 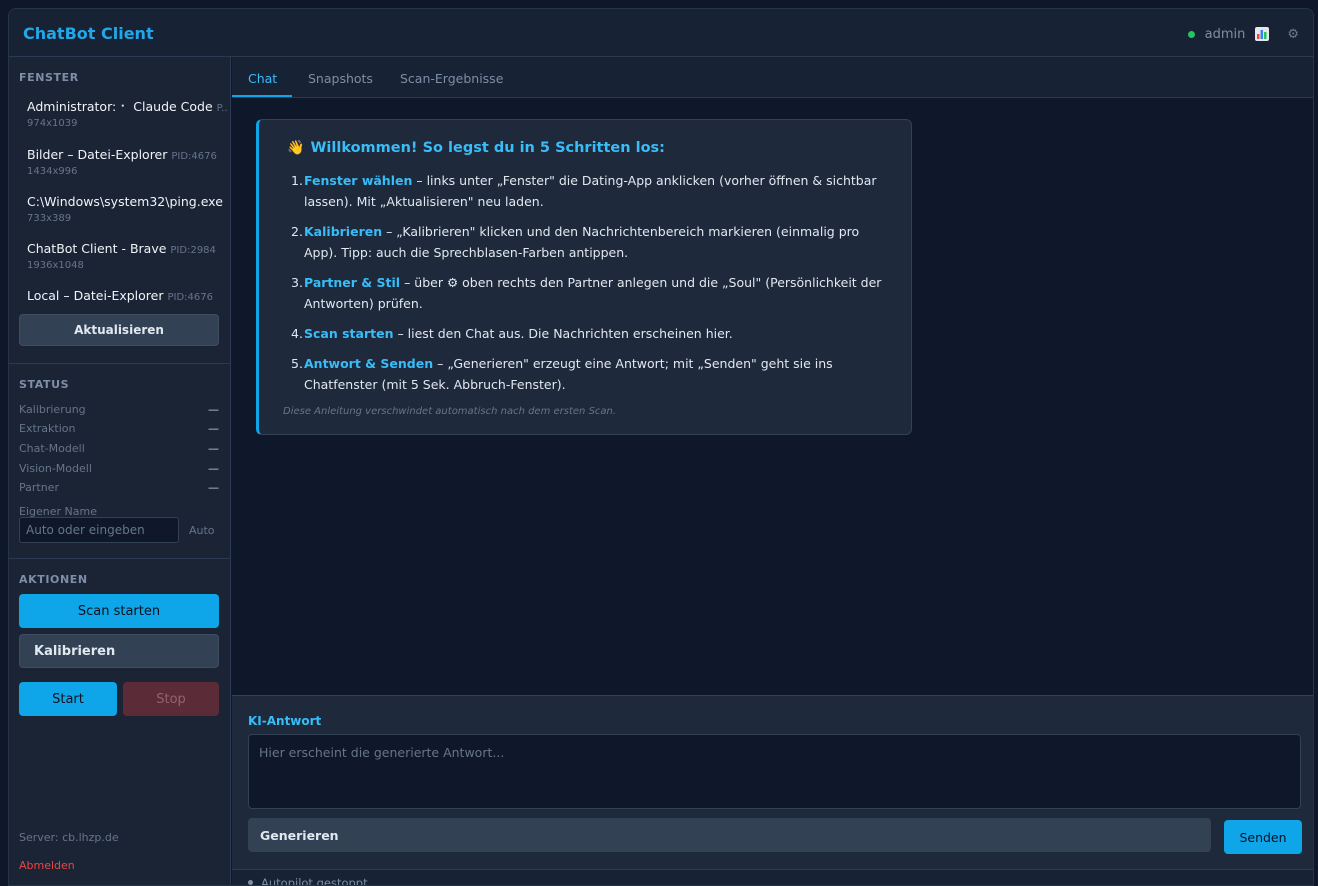 I want to click on window-title: Local – Datei-Explorer, so click(x=95, y=295).